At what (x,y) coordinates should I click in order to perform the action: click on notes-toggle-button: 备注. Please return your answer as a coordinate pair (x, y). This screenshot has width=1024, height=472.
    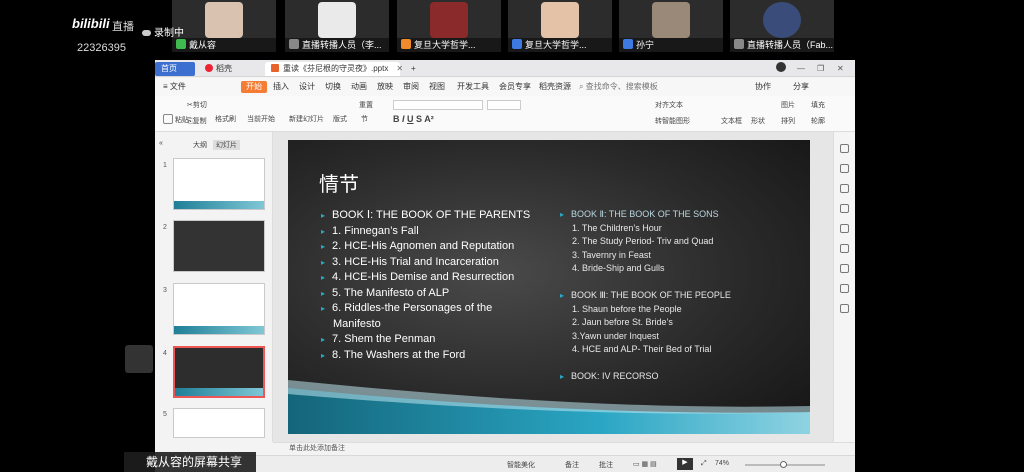
    Looking at the image, I should click on (572, 465).